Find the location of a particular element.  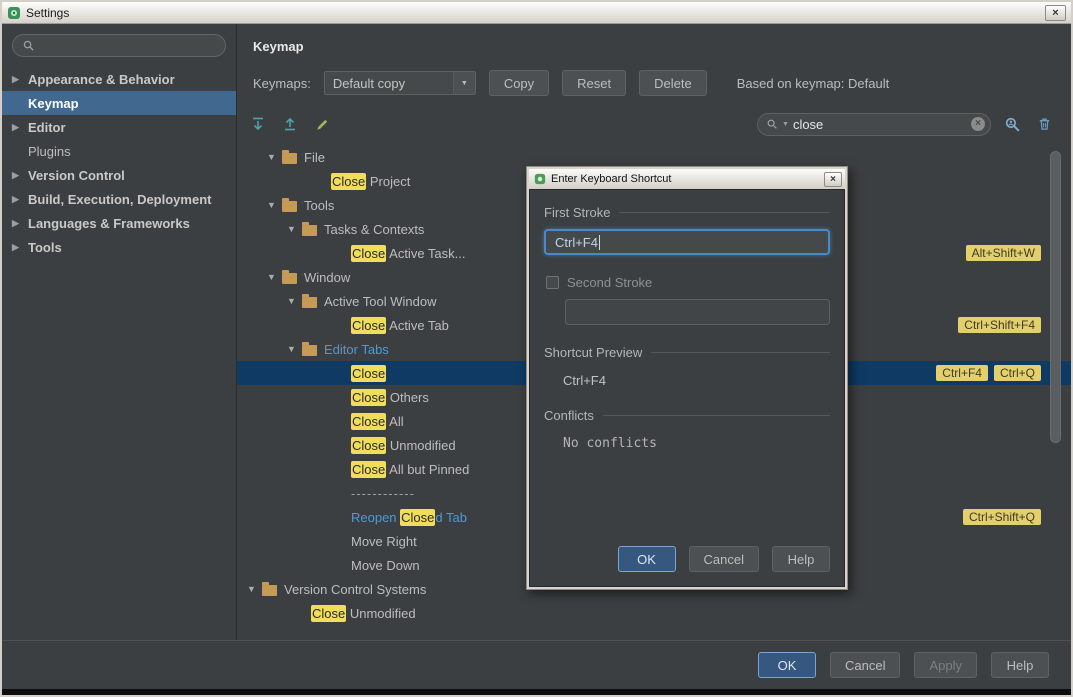

expand-all-button is located at coordinates (258, 124).